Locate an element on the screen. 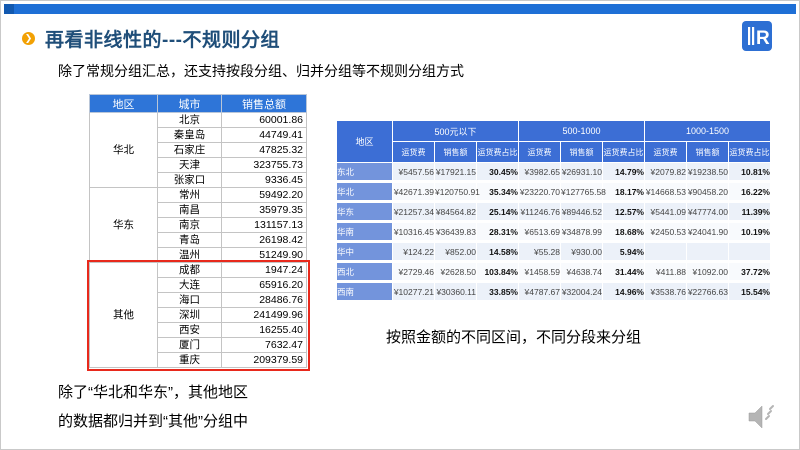  sales-amount-cell: ¥32004.24 is located at coordinates (581, 292).